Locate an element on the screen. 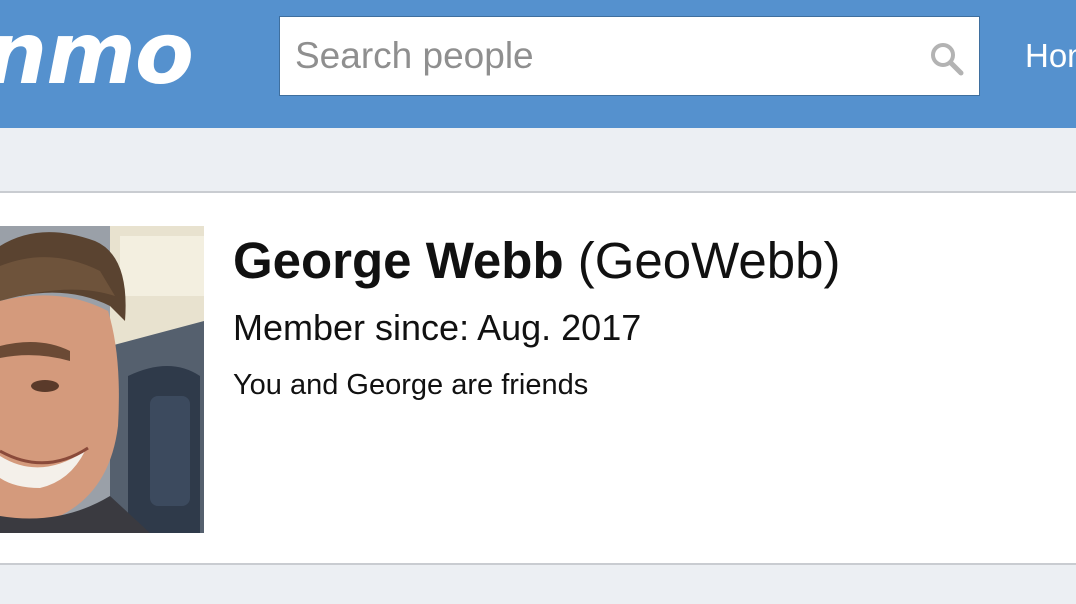 The width and height of the screenshot is (1076, 604). search-input is located at coordinates (605, 56).